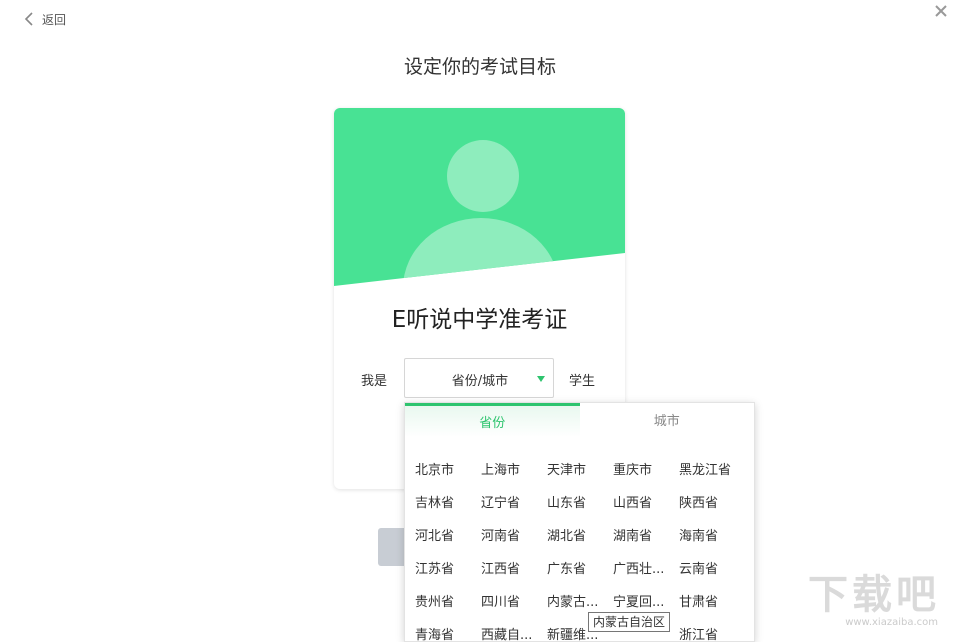 This screenshot has width=960, height=642. Describe the element at coordinates (646, 537) in the screenshot. I see `province-item: 湖南省` at that location.